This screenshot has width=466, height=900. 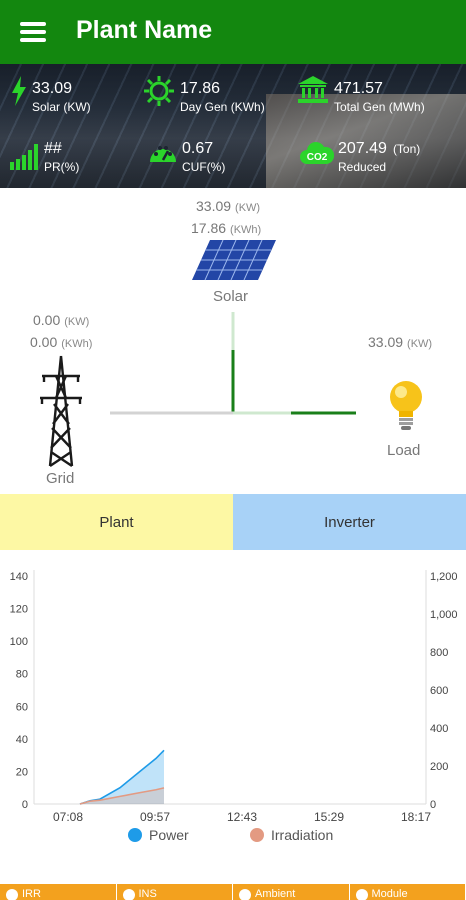 What do you see at coordinates (116, 522) in the screenshot?
I see `tab-plant: Plant` at bounding box center [116, 522].